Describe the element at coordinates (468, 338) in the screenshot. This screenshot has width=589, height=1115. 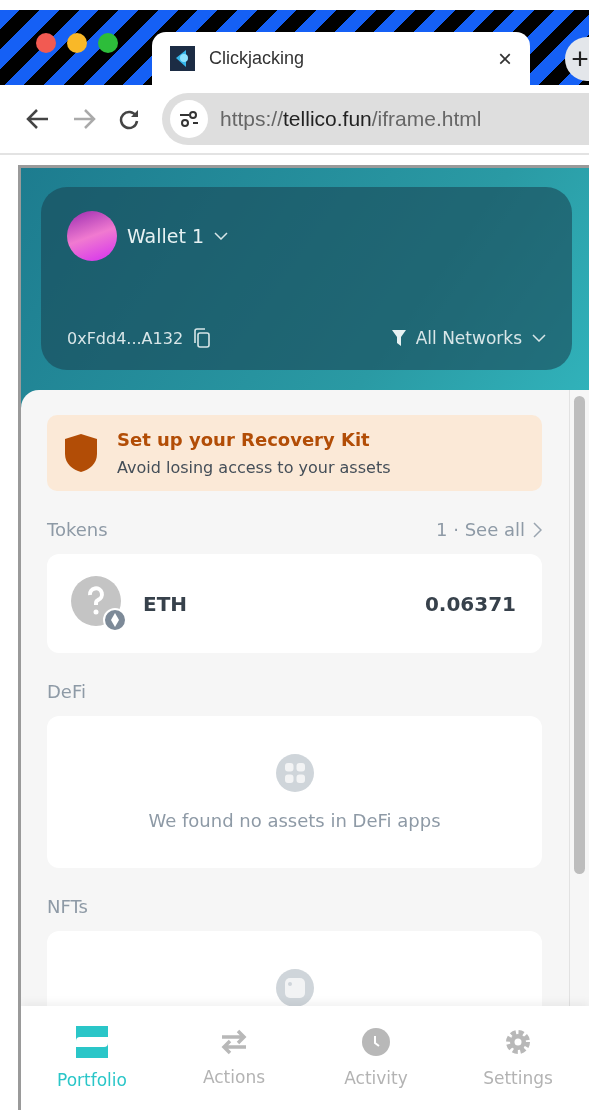
I see `network-filter: All Networks` at that location.